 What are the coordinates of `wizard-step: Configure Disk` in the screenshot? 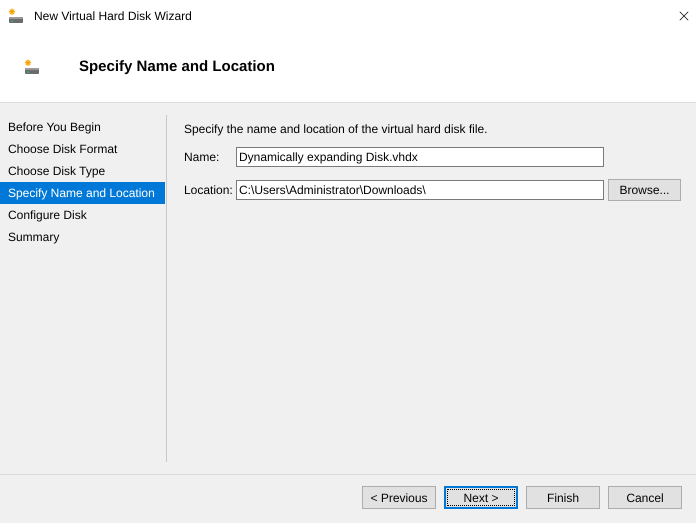 It's located at (82, 215).